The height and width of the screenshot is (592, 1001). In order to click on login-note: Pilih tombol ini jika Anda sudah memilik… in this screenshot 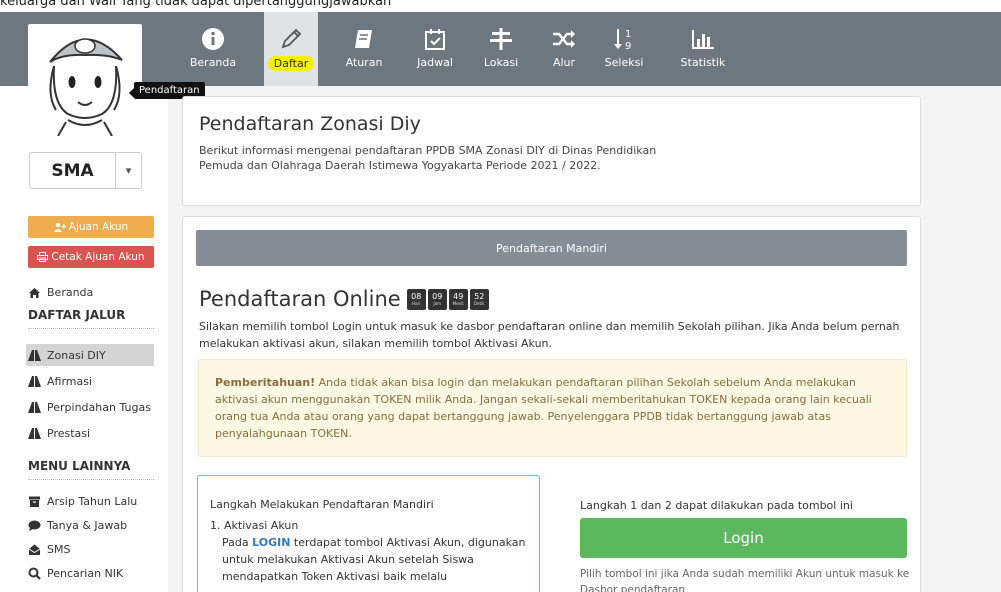, I will do `click(745, 580)`.